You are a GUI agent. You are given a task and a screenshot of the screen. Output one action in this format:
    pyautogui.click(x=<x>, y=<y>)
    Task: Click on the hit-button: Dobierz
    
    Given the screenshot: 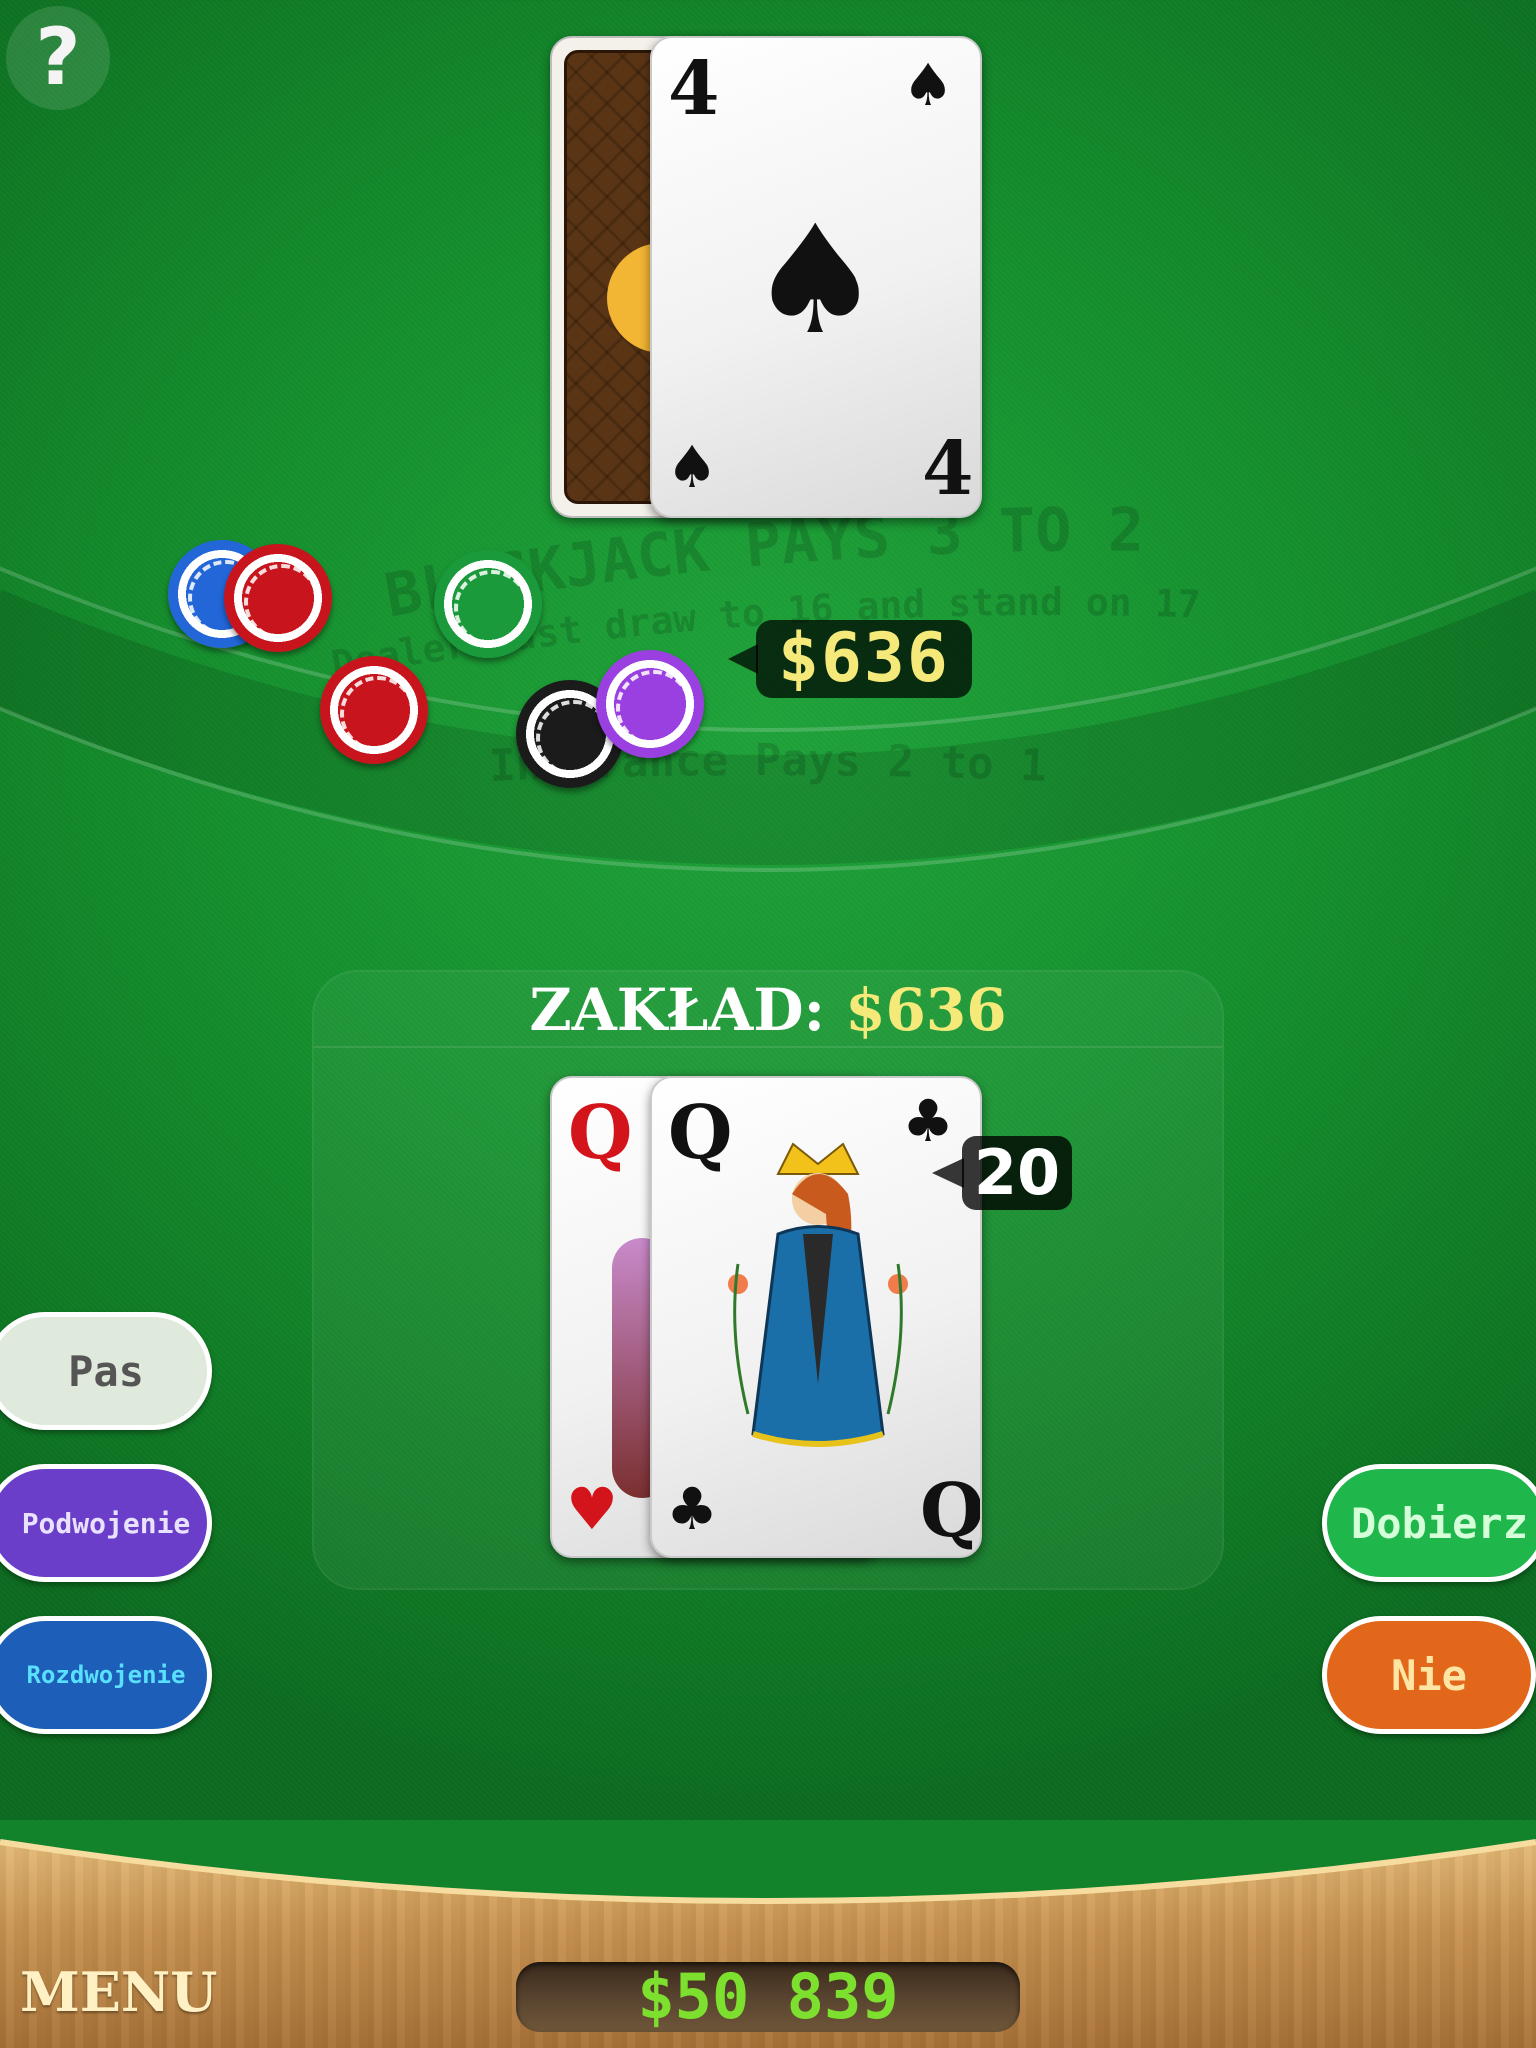 What is the action you would take?
    pyautogui.click(x=1429, y=1523)
    